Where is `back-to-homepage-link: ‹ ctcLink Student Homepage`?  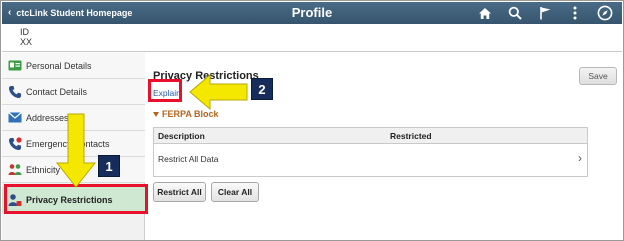
back-to-homepage-link: ‹ ctcLink Student Homepage is located at coordinates (70, 13).